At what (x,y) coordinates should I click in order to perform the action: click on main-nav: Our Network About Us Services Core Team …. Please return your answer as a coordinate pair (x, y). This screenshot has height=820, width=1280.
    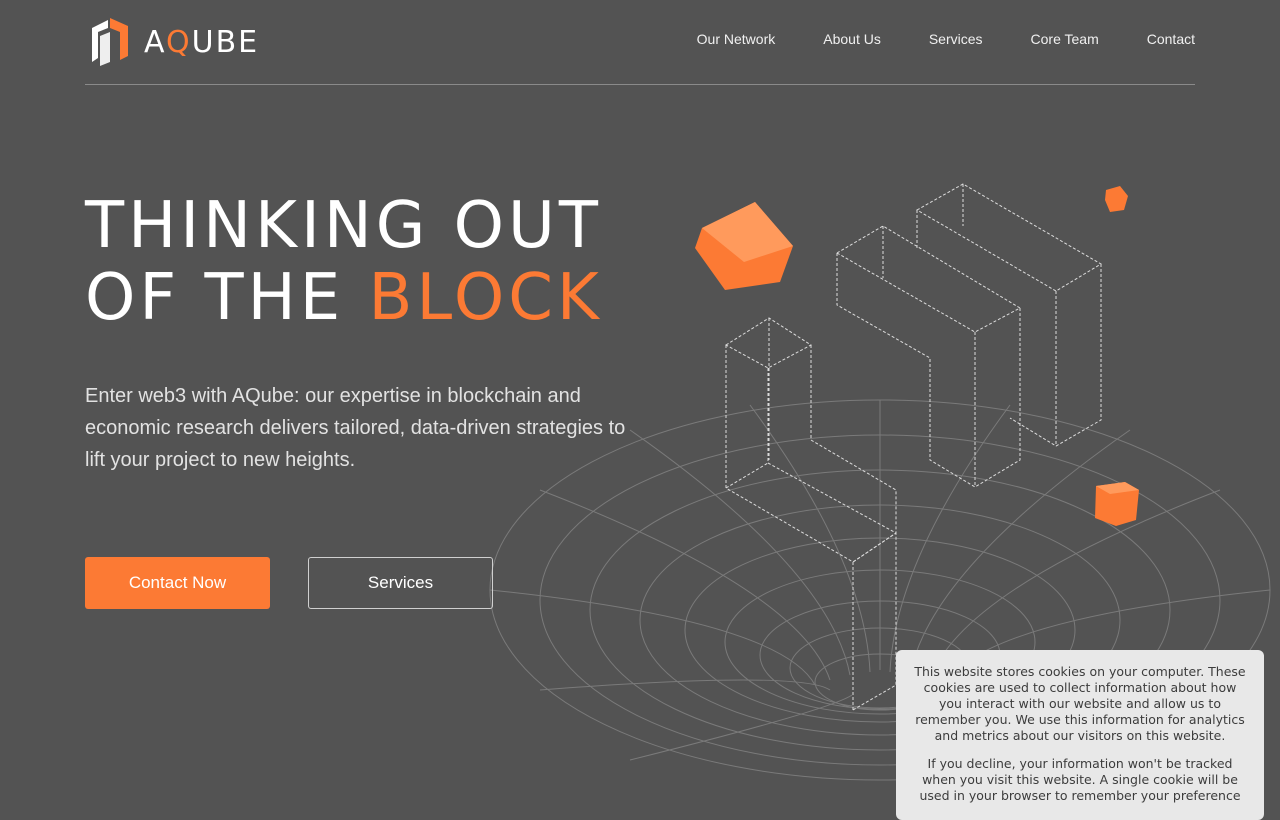
    Looking at the image, I should click on (922, 39).